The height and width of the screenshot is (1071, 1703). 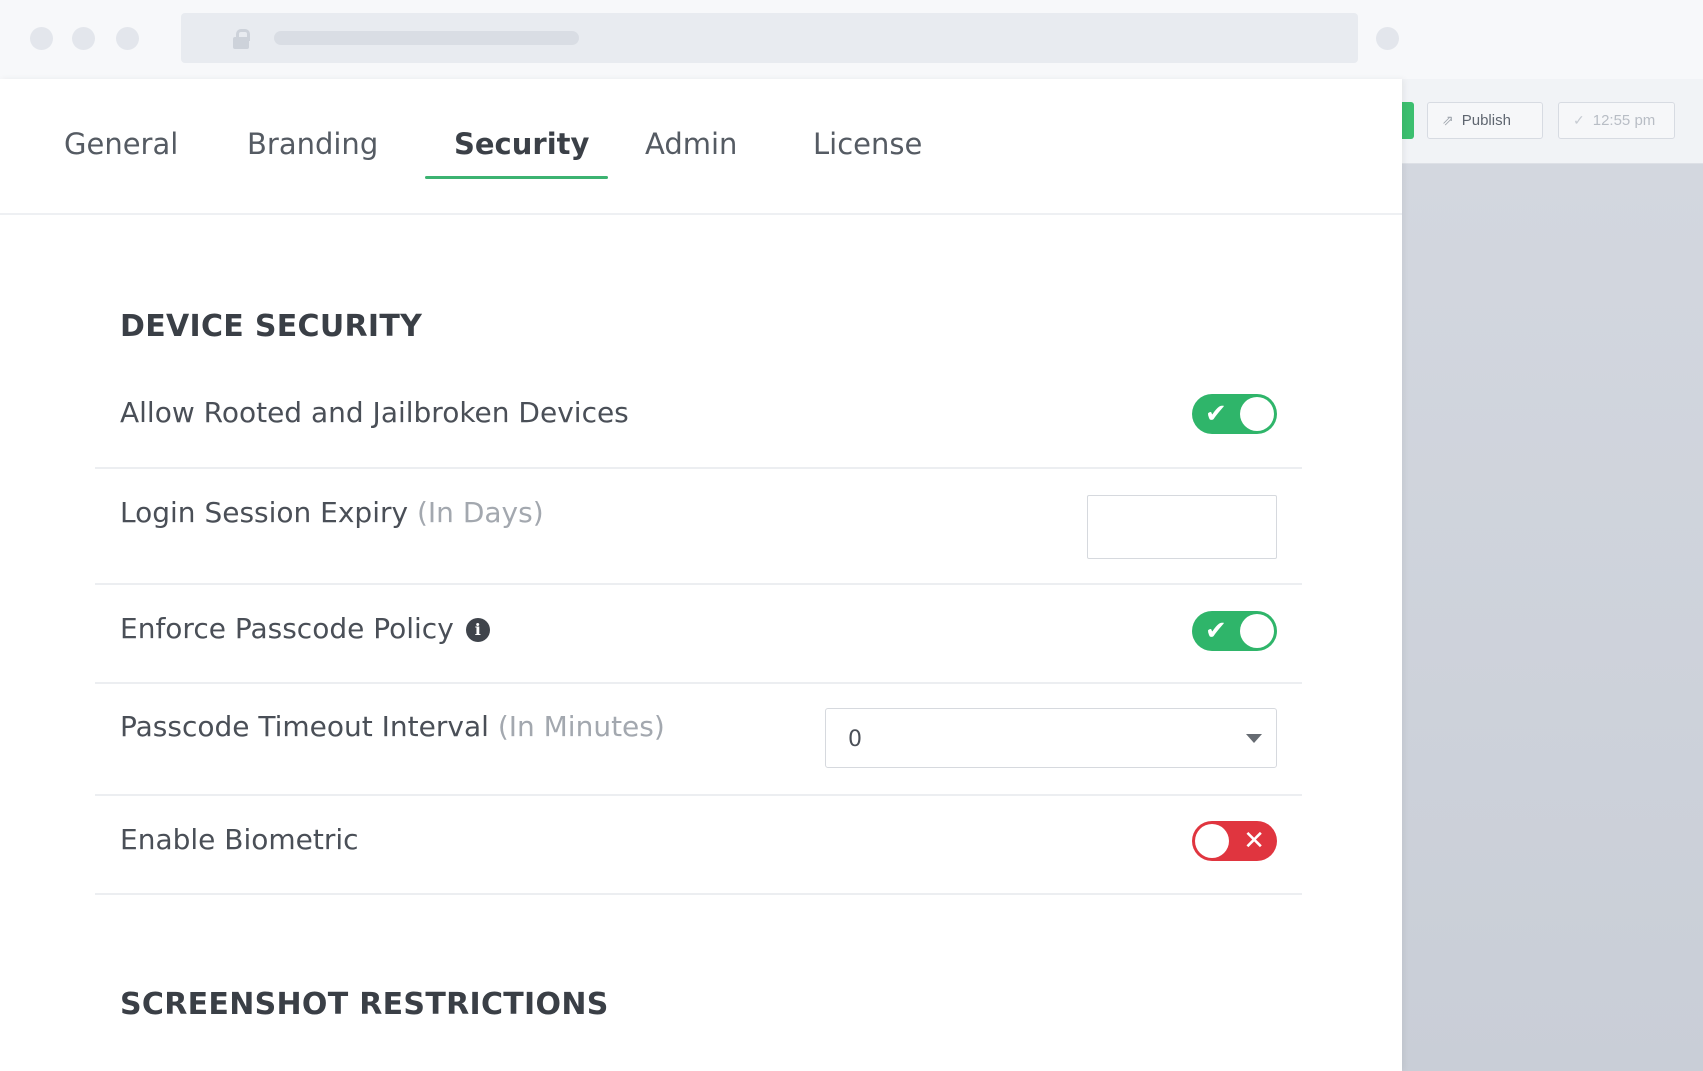 I want to click on enforce-passcode-label: Enforce Passcode Policy i, so click(x=305, y=628).